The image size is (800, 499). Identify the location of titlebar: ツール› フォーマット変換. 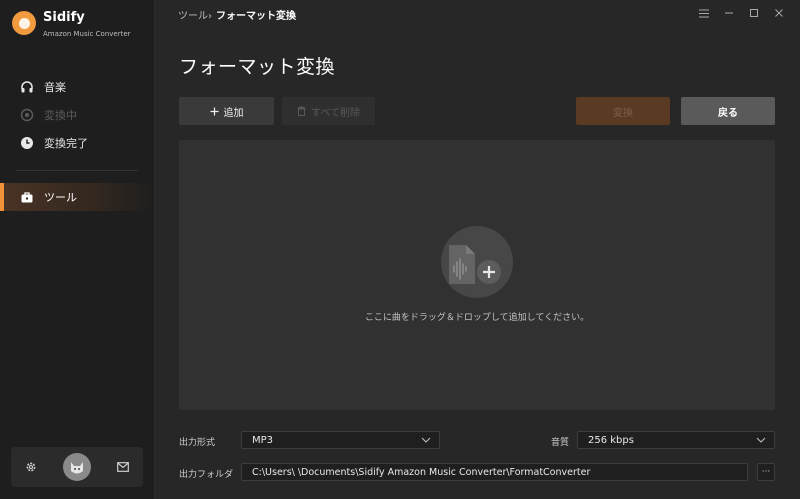
(477, 13).